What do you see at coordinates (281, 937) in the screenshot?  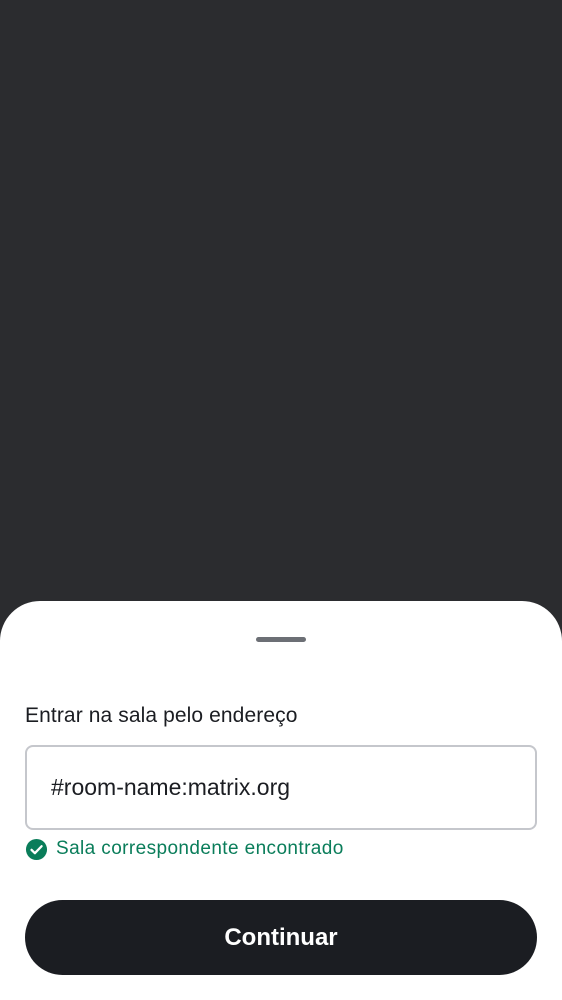 I see `continue-button: Continuar` at bounding box center [281, 937].